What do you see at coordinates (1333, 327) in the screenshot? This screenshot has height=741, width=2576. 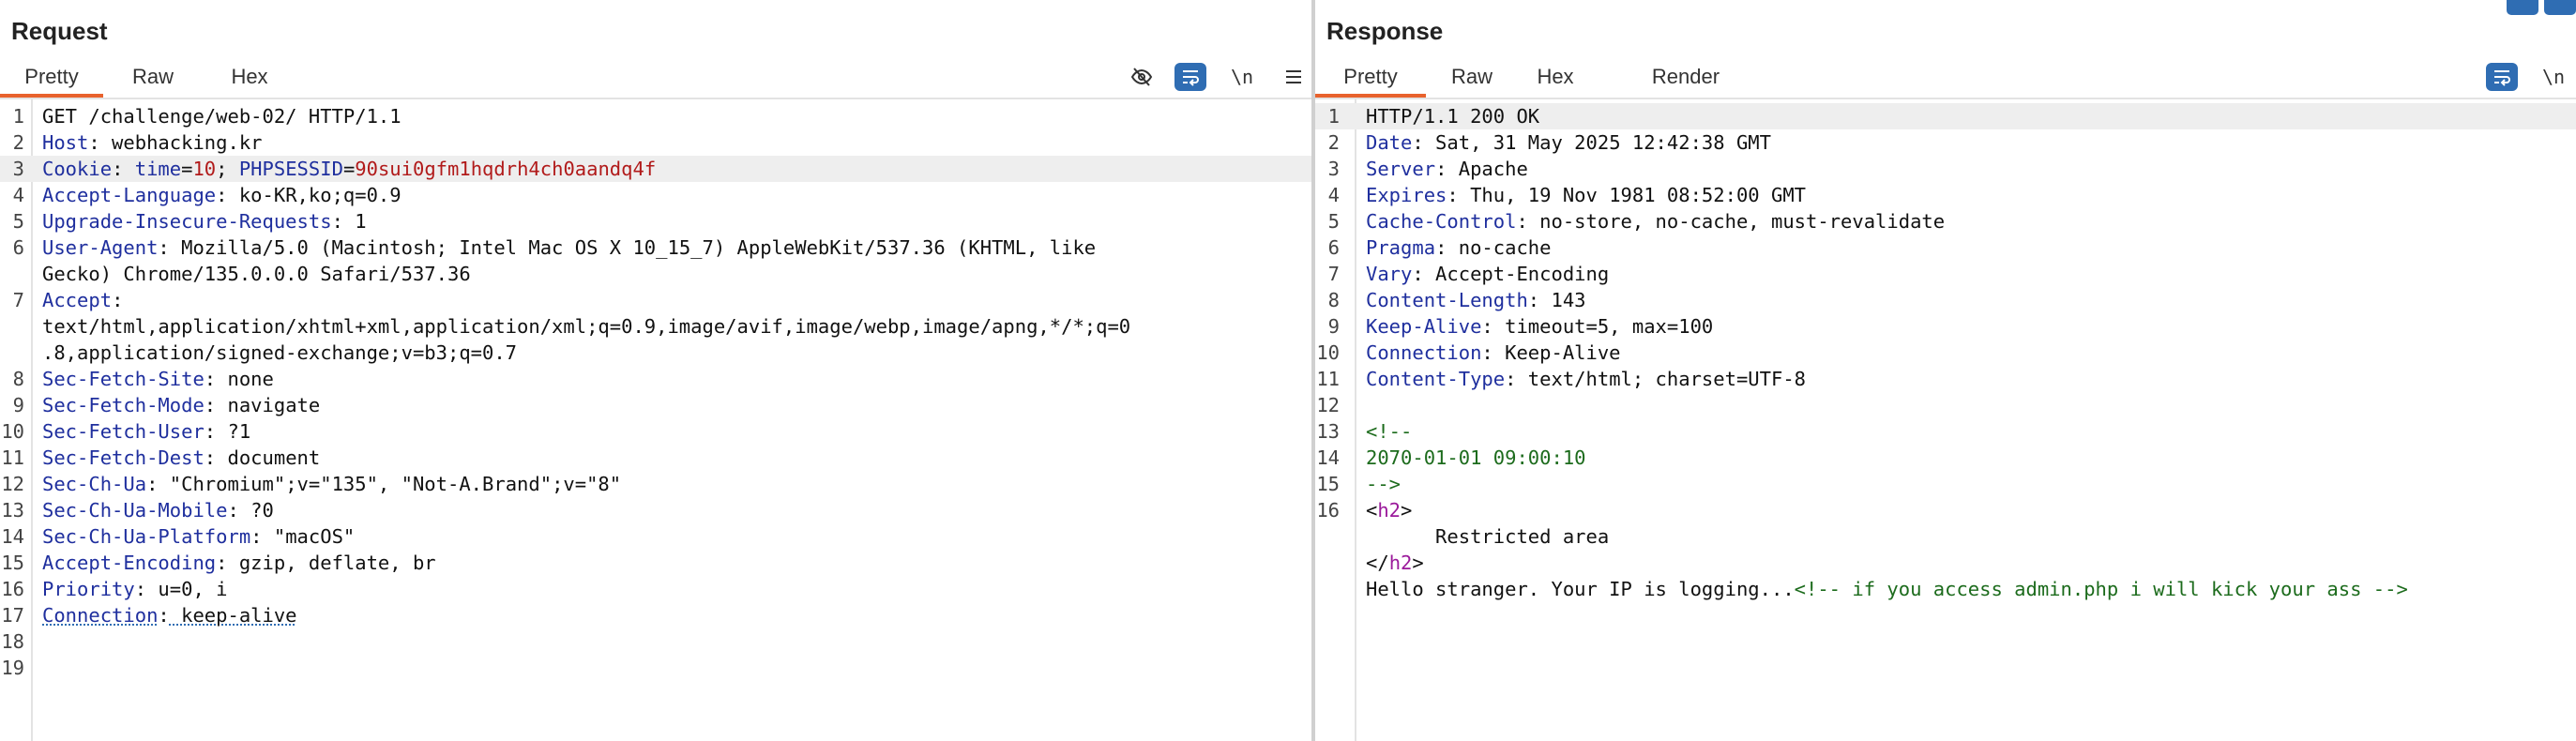 I see `line-number: 9` at bounding box center [1333, 327].